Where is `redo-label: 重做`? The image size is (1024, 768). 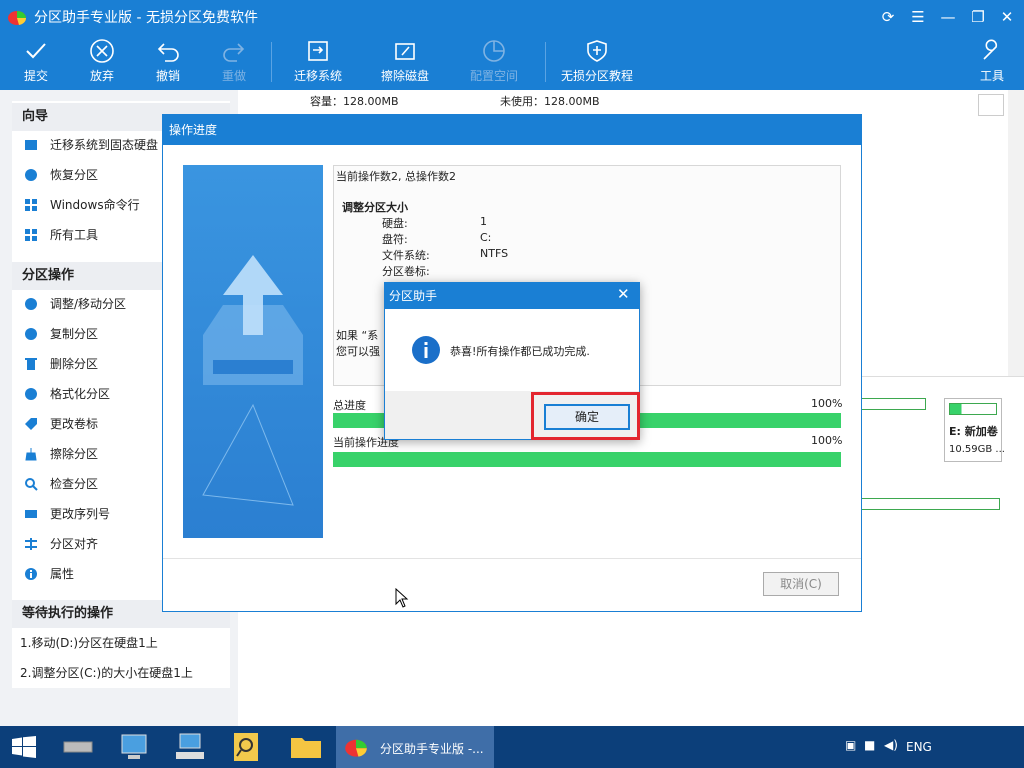
redo-label: 重做 is located at coordinates (233, 76).